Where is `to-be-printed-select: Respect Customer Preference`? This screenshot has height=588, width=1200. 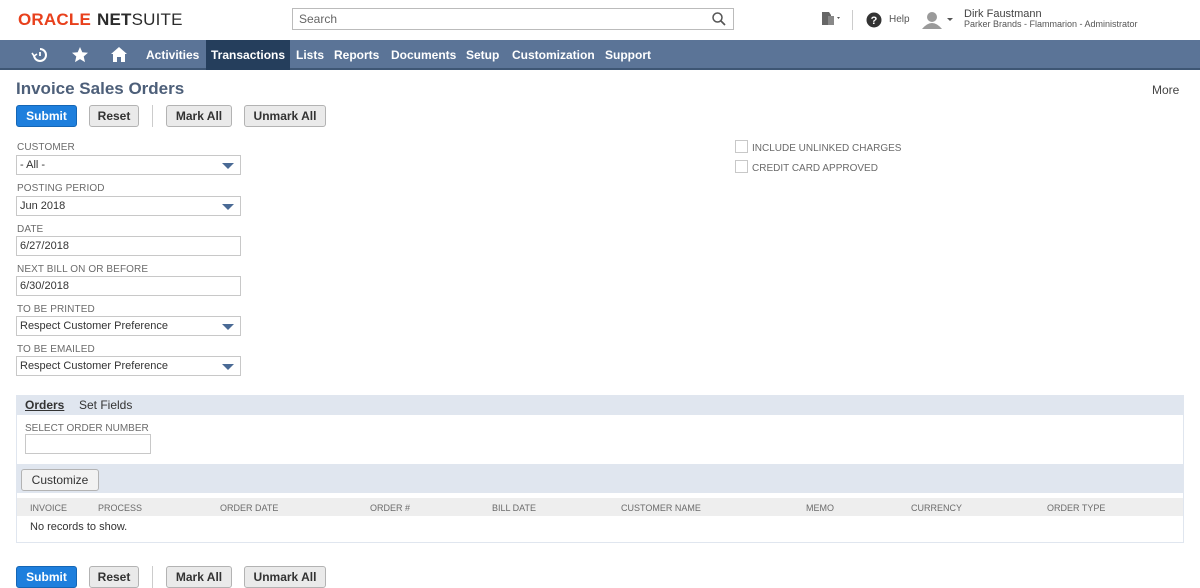
to-be-printed-select: Respect Customer Preference is located at coordinates (128, 326).